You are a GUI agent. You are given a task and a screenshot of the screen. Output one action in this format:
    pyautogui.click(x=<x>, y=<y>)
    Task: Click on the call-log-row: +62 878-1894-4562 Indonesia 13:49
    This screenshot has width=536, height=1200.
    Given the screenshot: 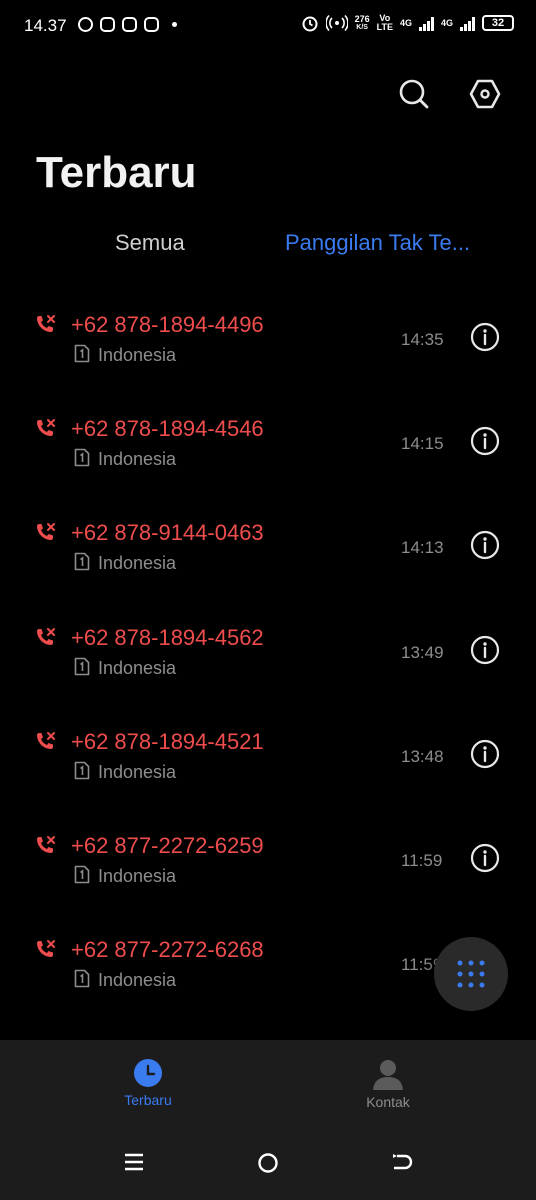 What is the action you would take?
    pyautogui.click(x=268, y=651)
    